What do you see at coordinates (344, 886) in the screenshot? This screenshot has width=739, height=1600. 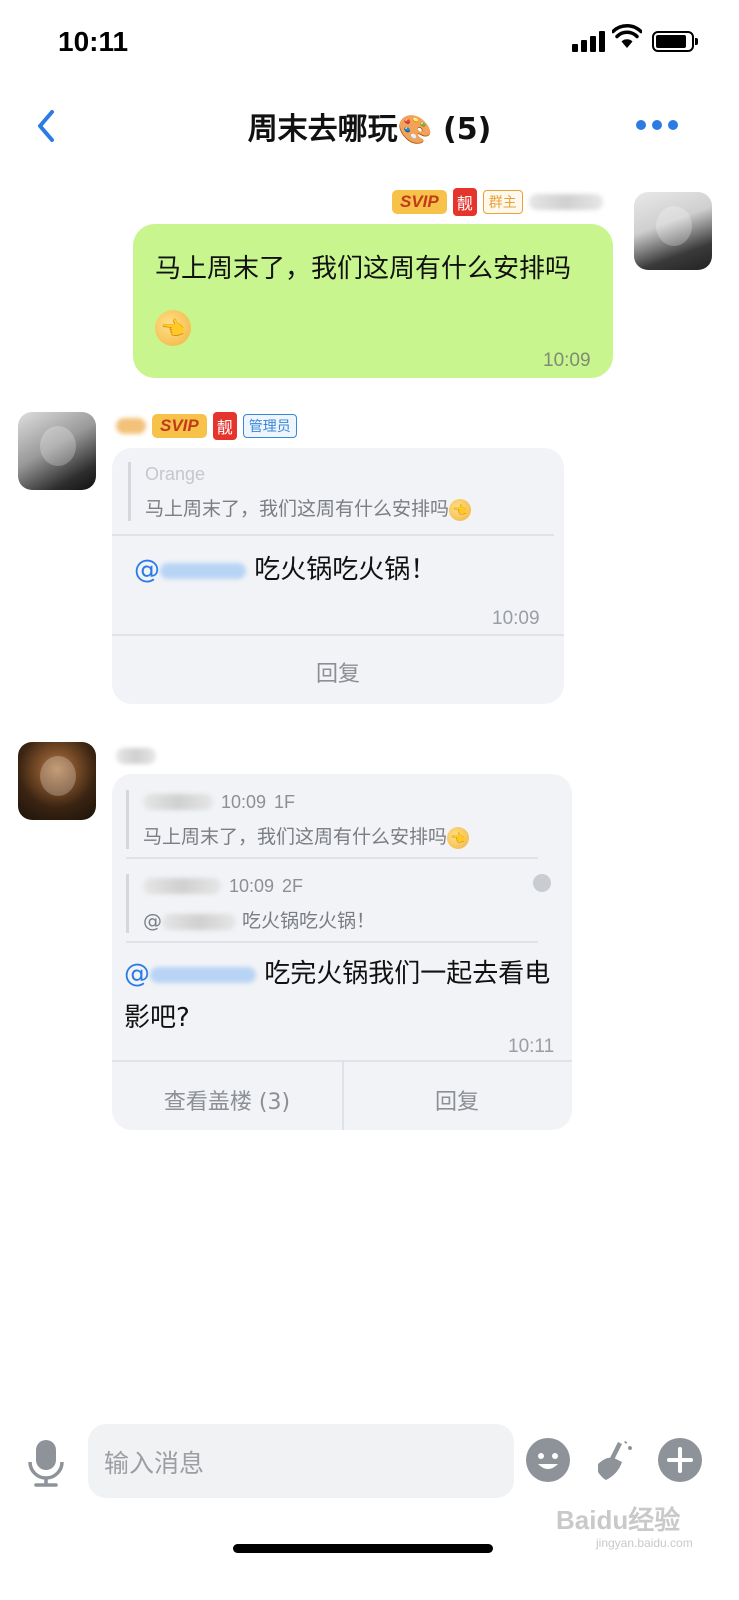 I see `quote-floor-2-meta: 10:09 2F` at bounding box center [344, 886].